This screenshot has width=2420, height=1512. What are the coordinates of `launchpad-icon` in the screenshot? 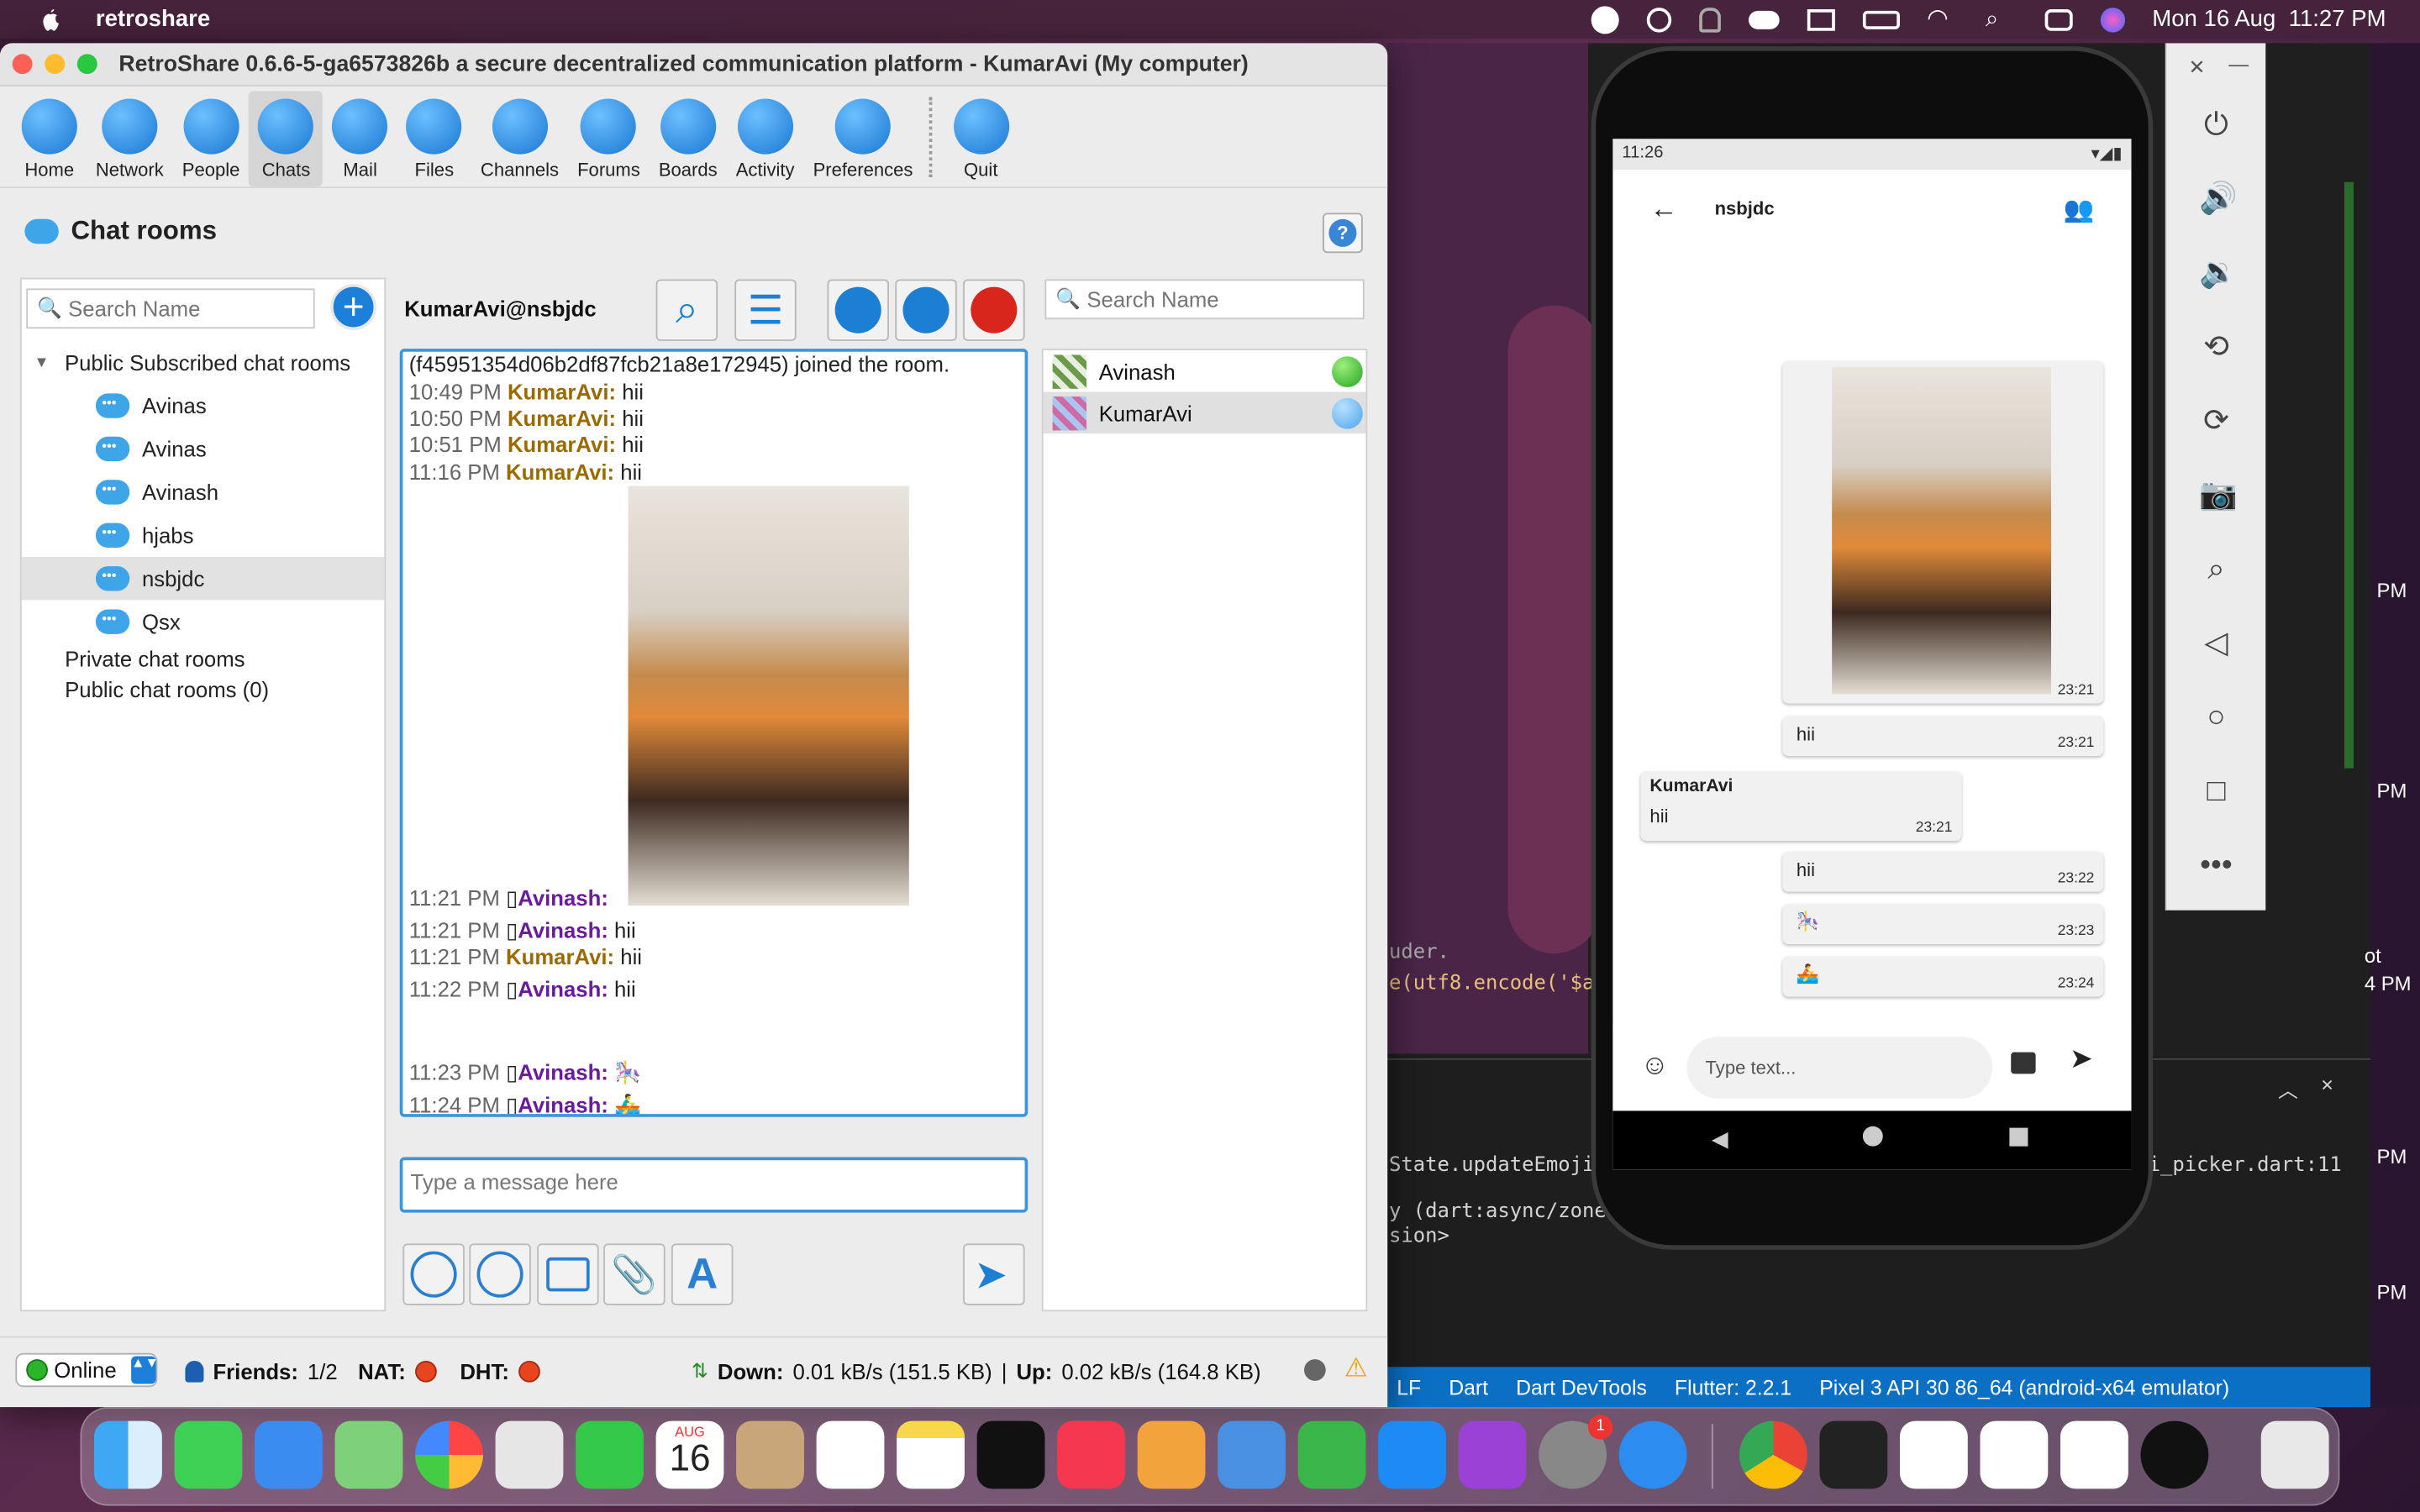 It's located at (529, 1454).